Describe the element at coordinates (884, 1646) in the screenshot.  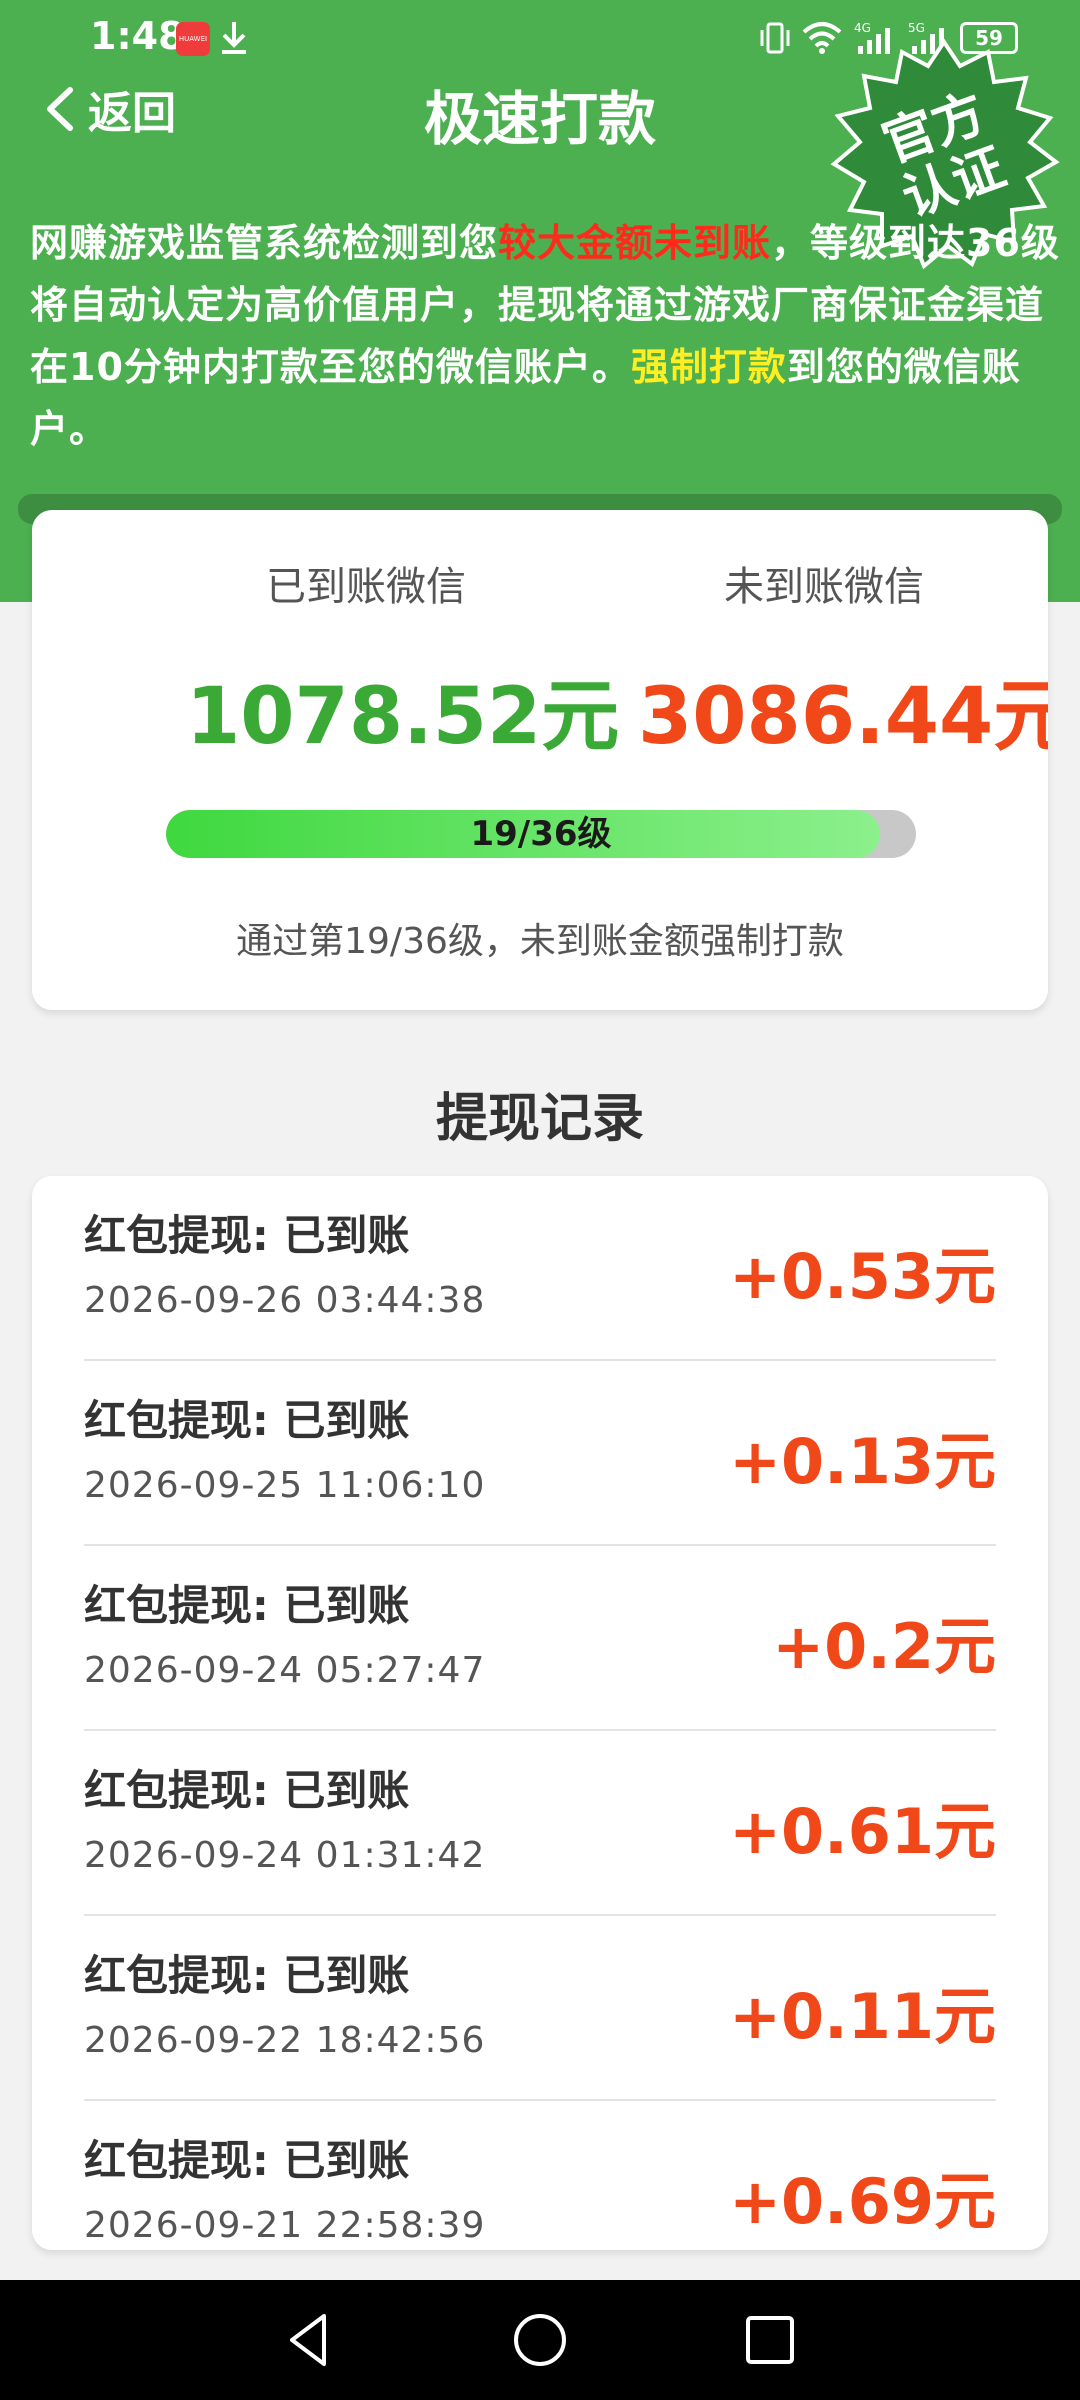
I see `record-amount: +0.2元` at that location.